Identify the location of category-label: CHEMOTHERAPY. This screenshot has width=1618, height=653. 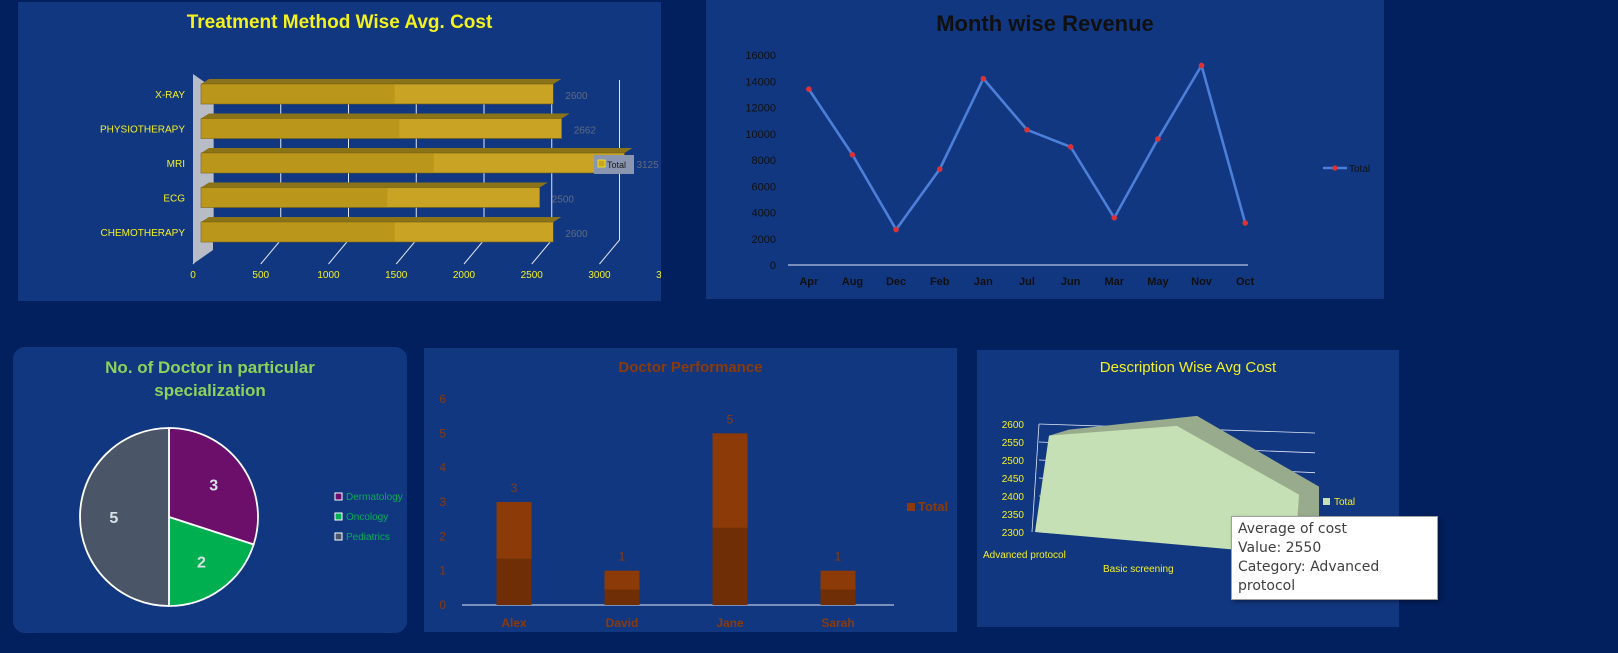
(143, 233).